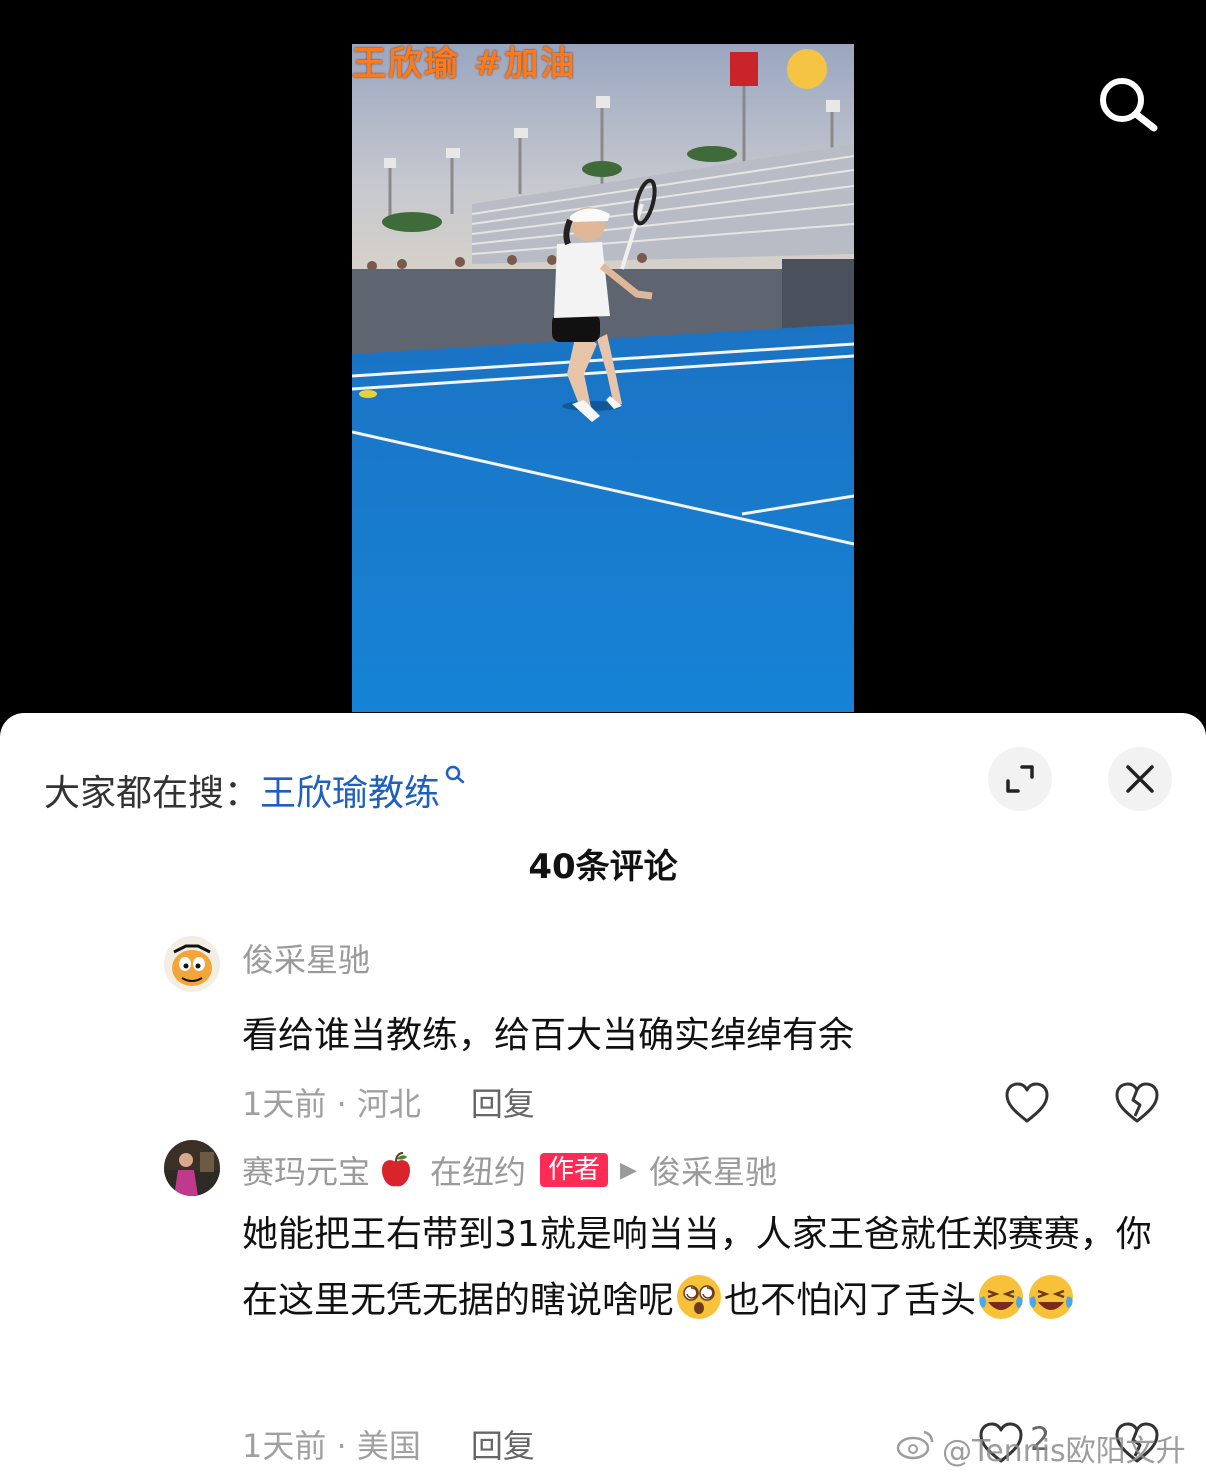 Image resolution: width=1206 pixels, height=1484 pixels. I want to click on comment-header: 赛玛元宝 在纽约 作者 ▶ 俊采星驰, so click(509, 1170).